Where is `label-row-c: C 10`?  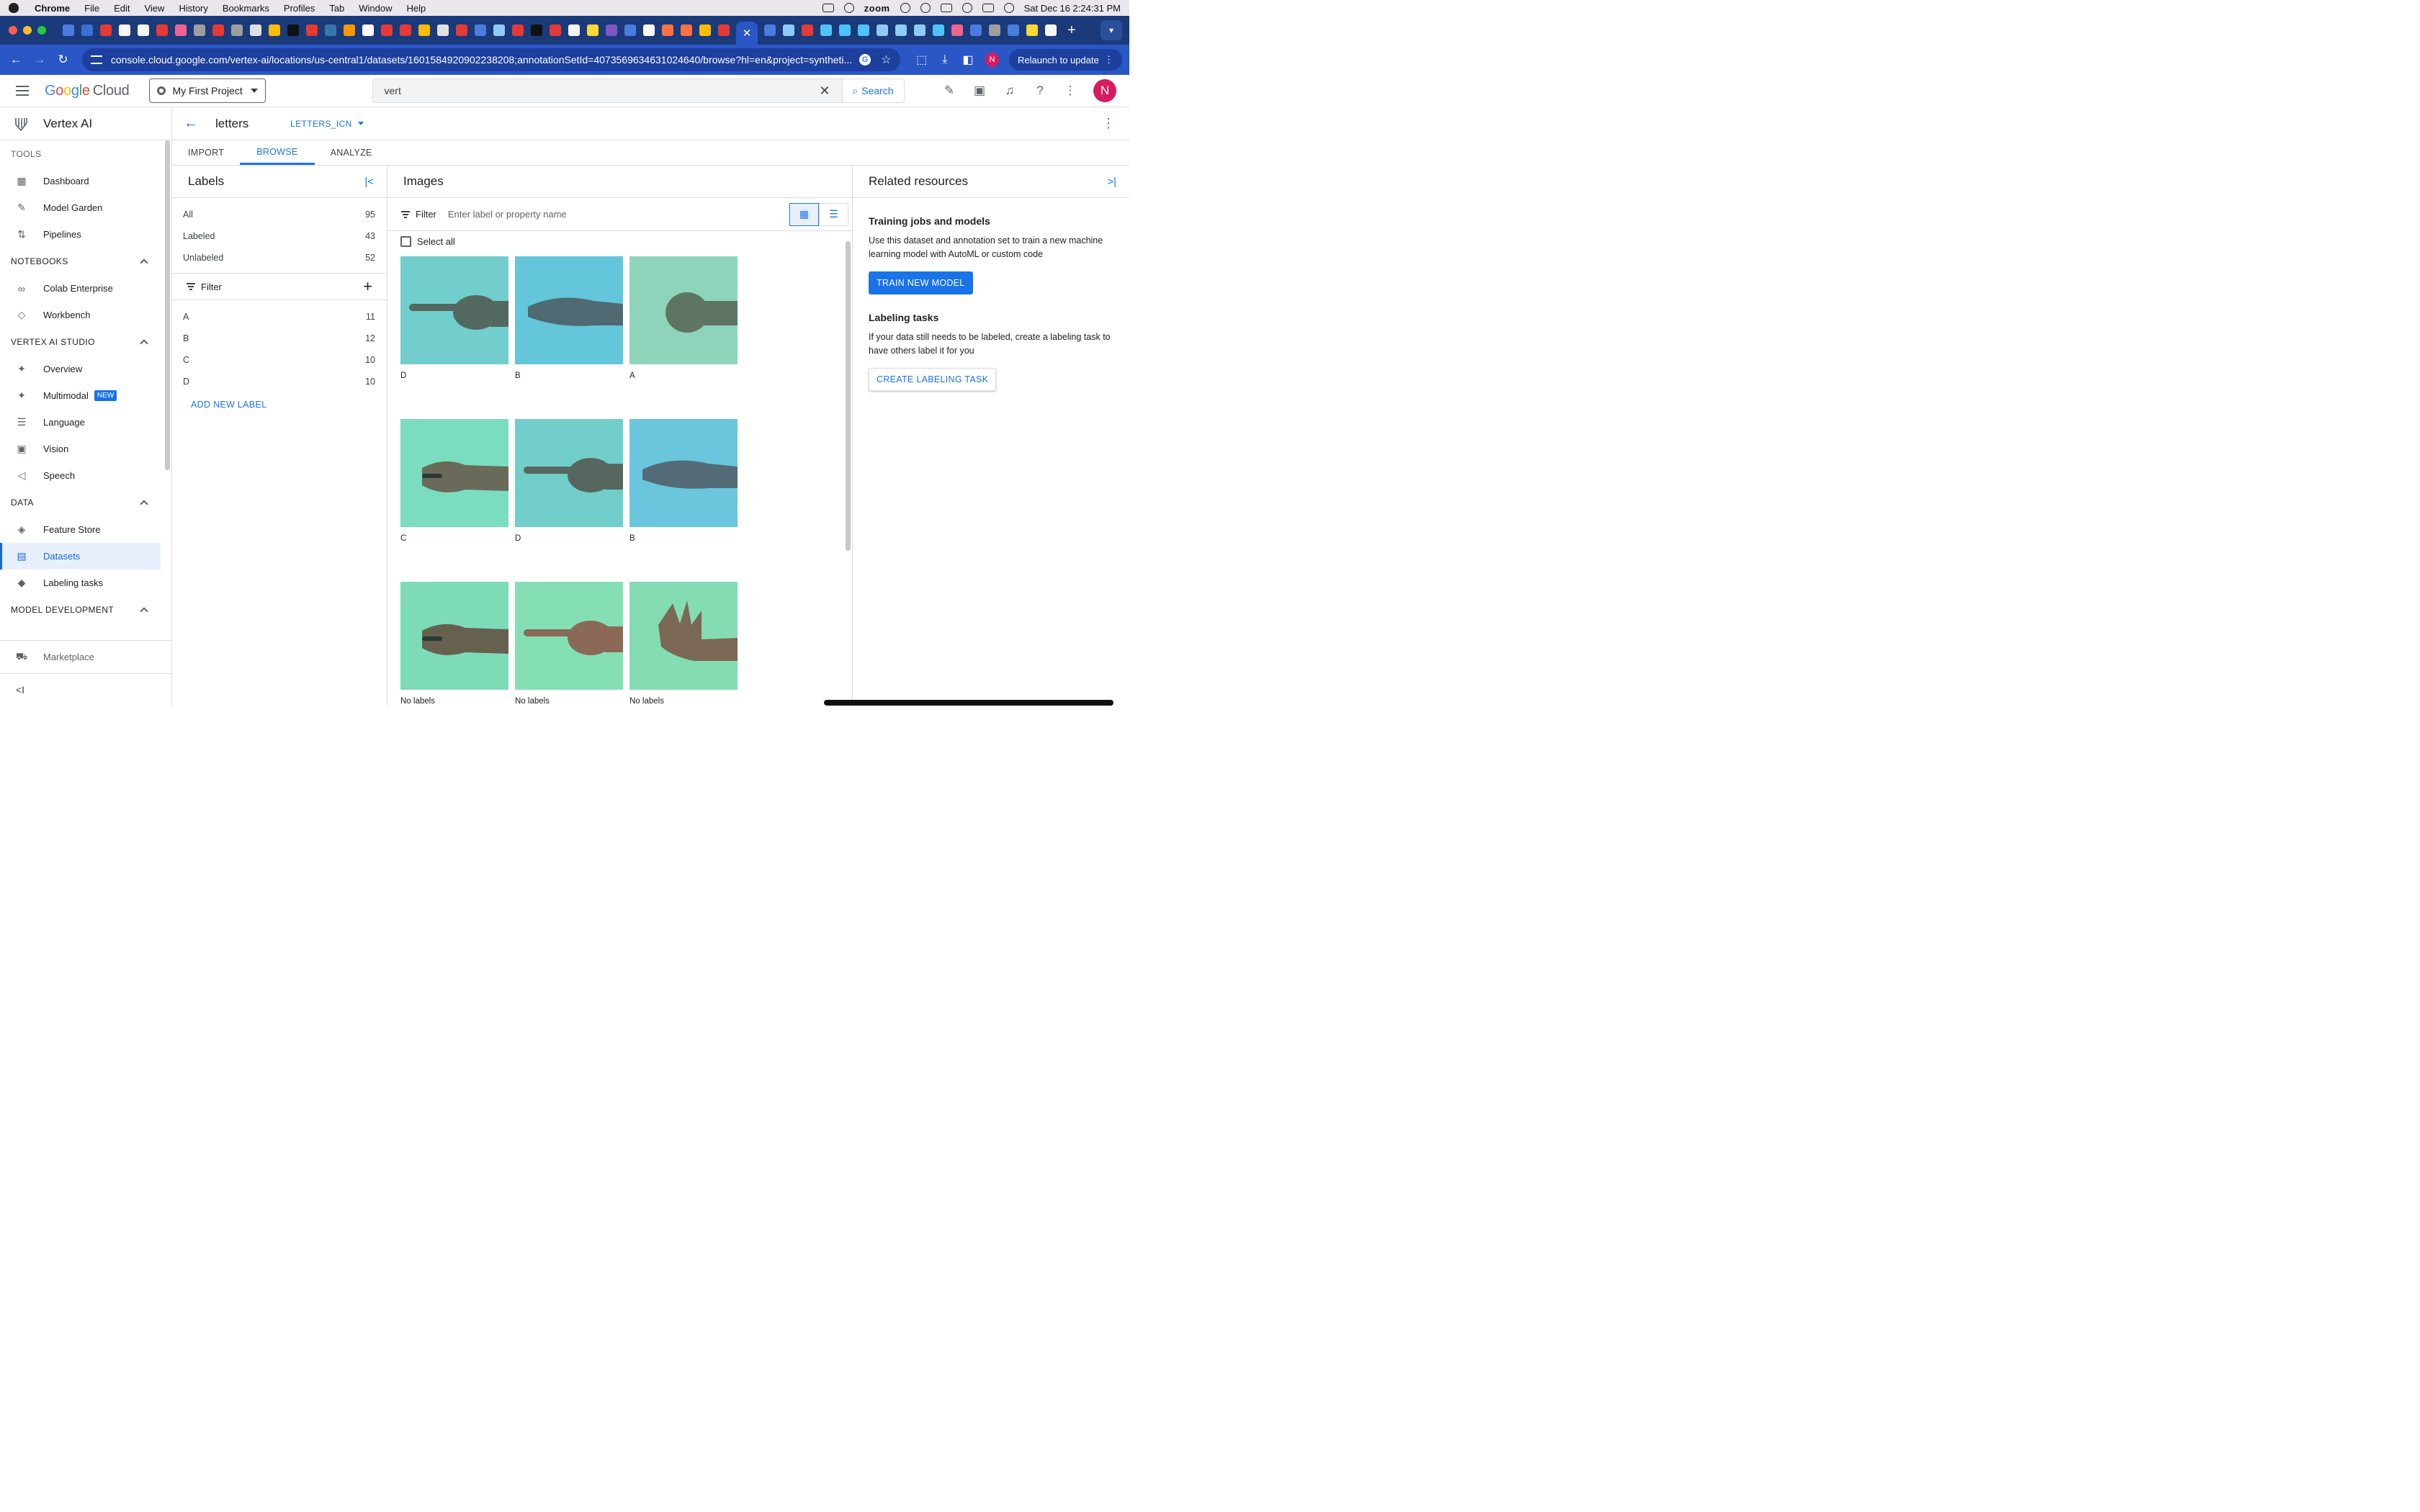 label-row-c: C 10 is located at coordinates (279, 360).